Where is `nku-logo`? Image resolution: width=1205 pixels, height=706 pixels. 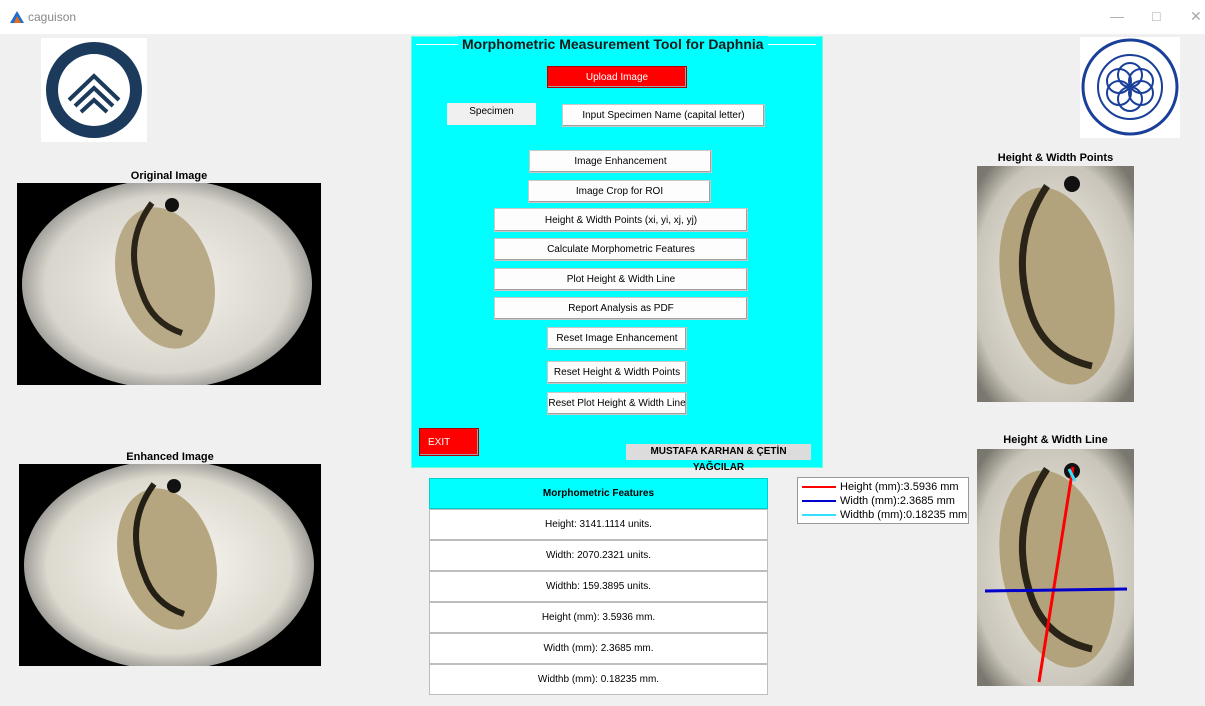
nku-logo is located at coordinates (1130, 87).